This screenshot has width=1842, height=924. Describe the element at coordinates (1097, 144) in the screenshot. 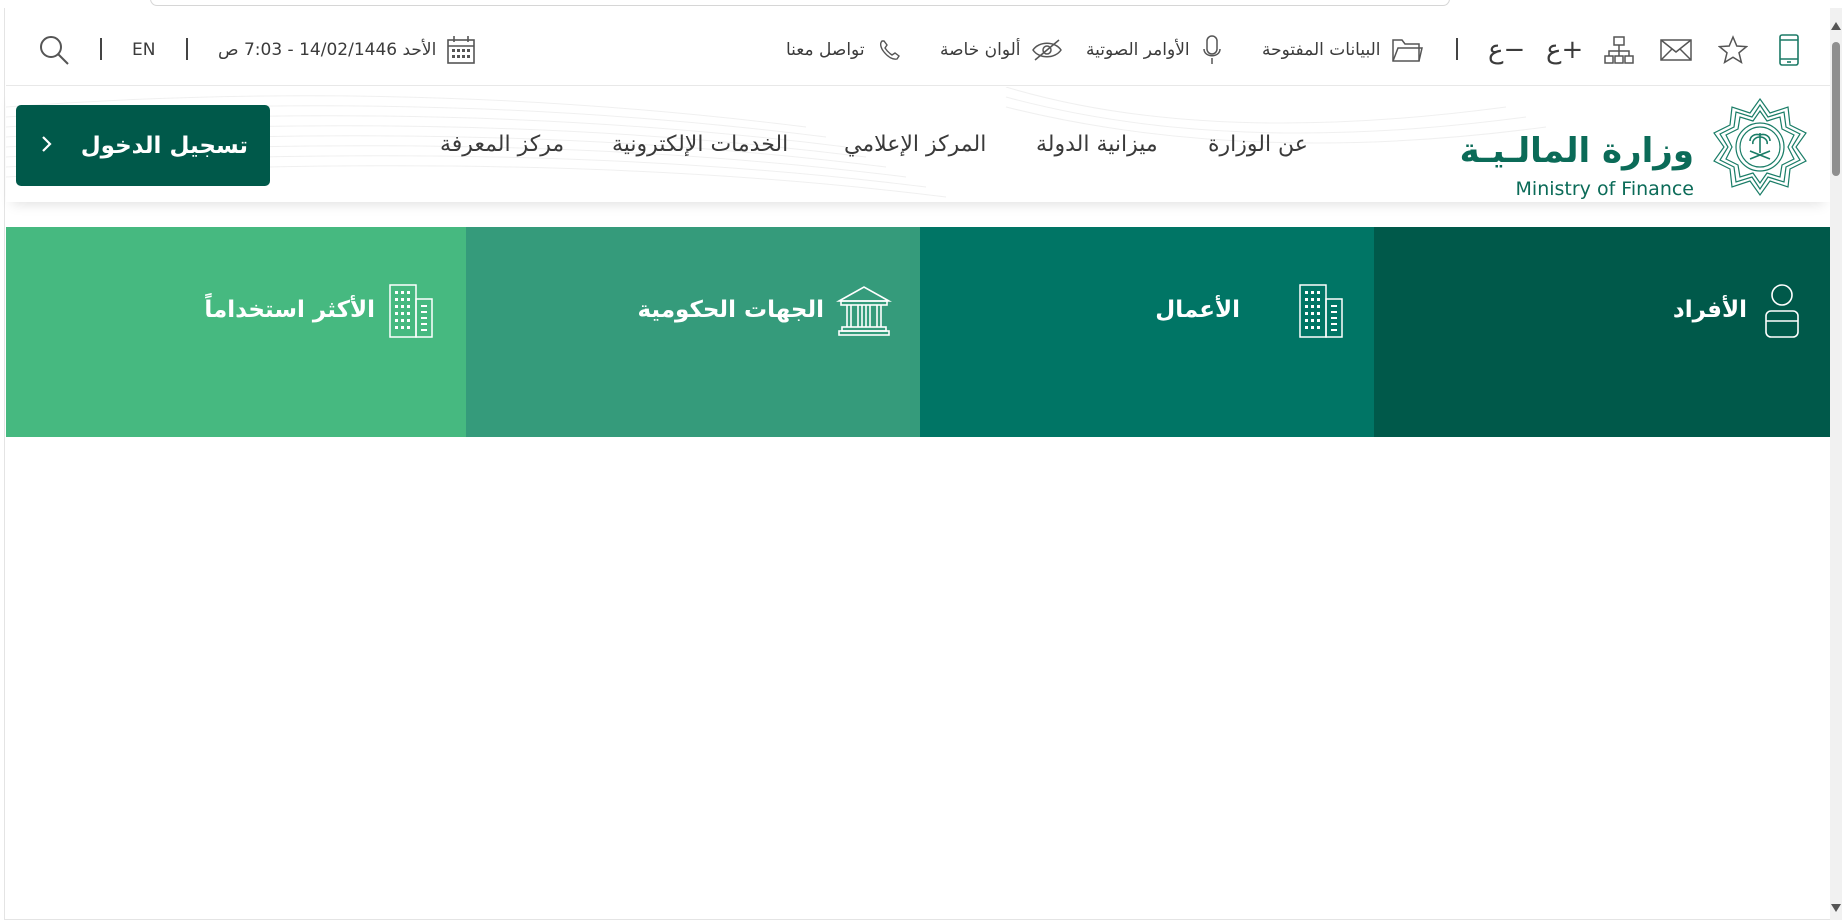

I see `nav-item-state-budget: ميزانية الدولة` at that location.